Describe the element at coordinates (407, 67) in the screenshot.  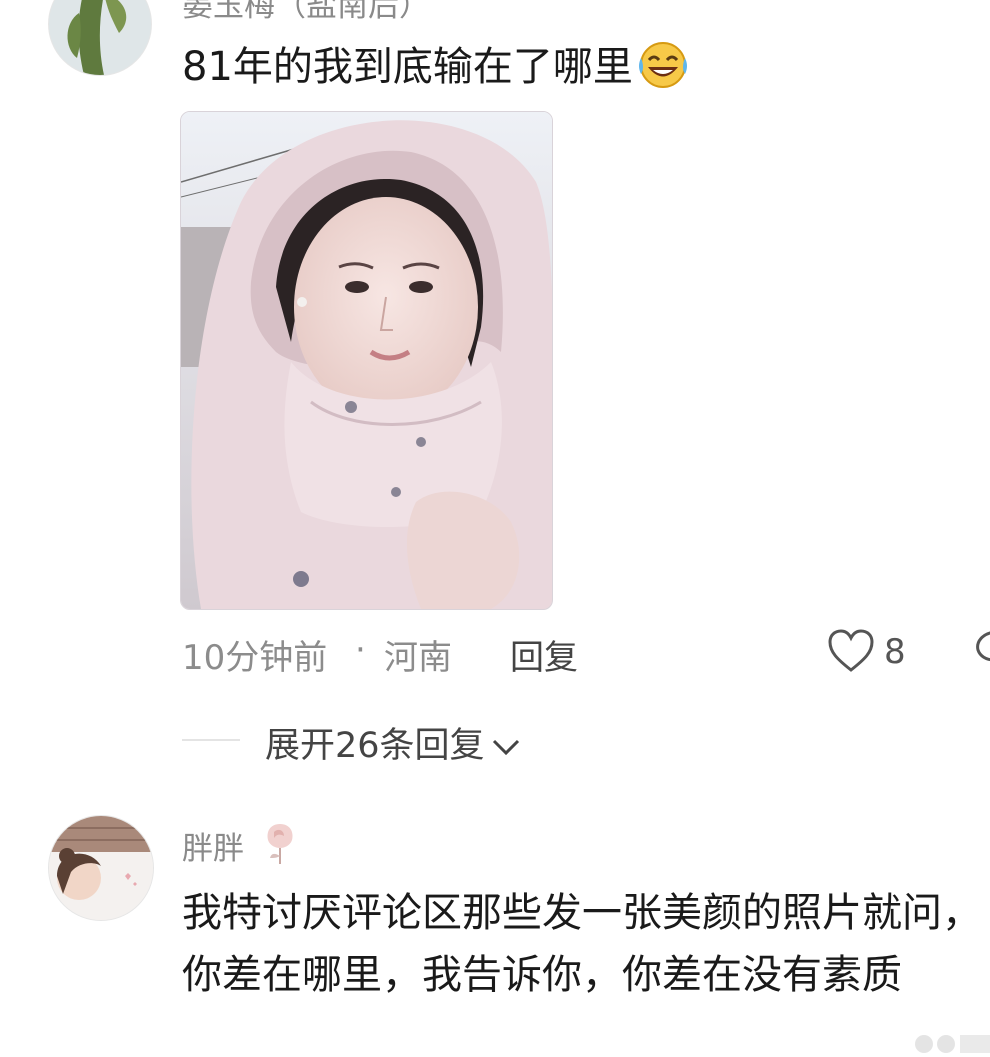
I see `comment-text-content: 81年的我到底输在了哪里` at that location.